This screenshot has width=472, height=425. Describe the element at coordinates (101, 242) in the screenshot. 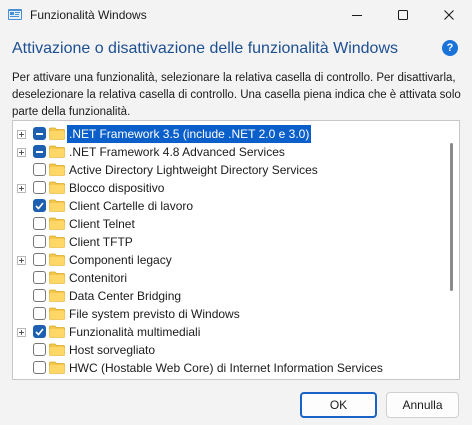

I see `feature-label: Client TFTP` at that location.